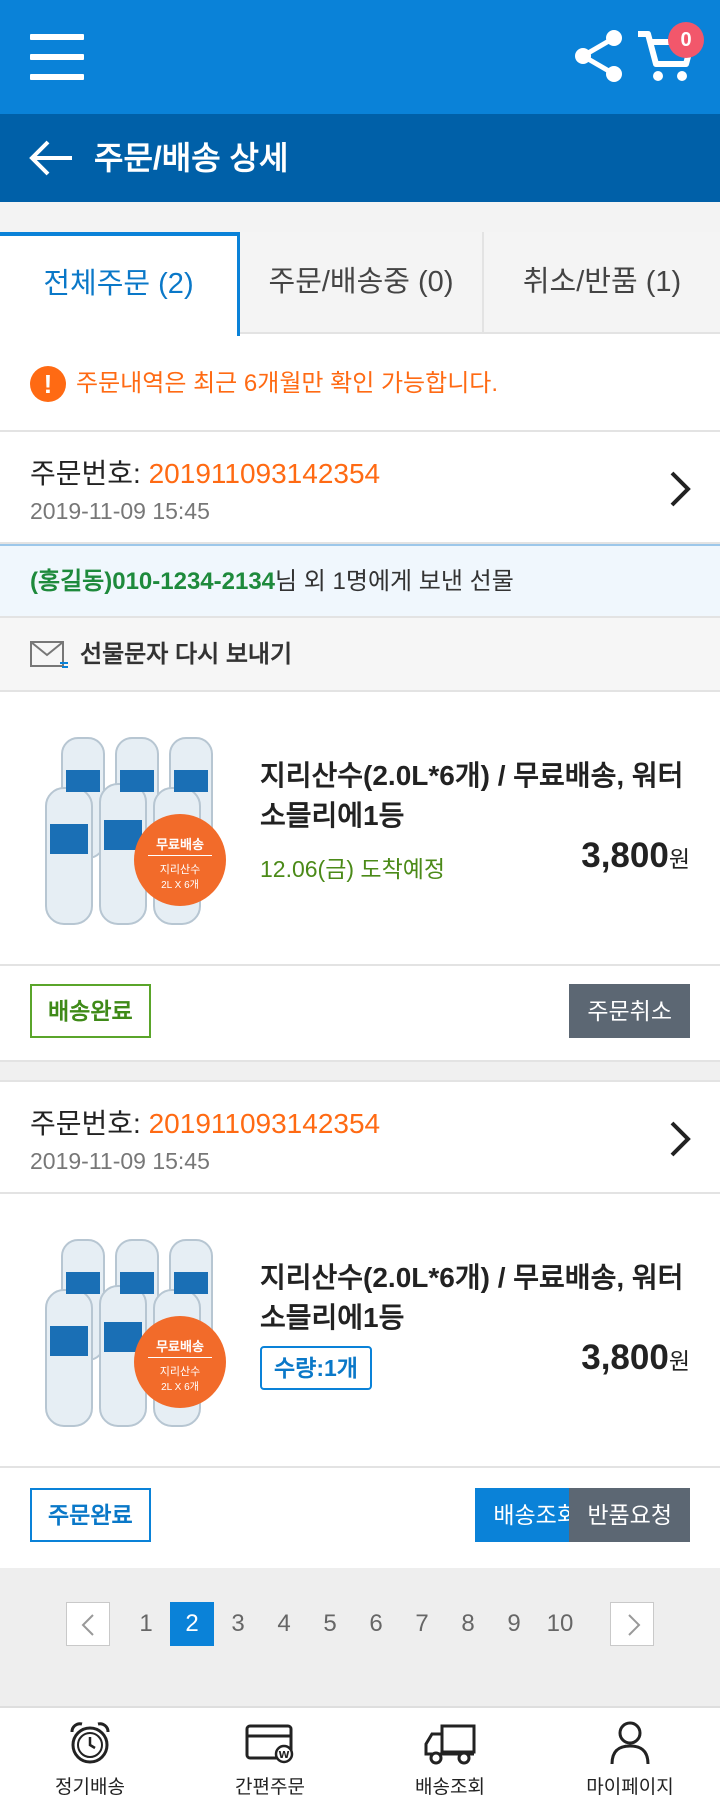 Image resolution: width=720 pixels, height=1804 pixels. I want to click on tab-in-delivery: 주문/배송중 (0), so click(361, 282).